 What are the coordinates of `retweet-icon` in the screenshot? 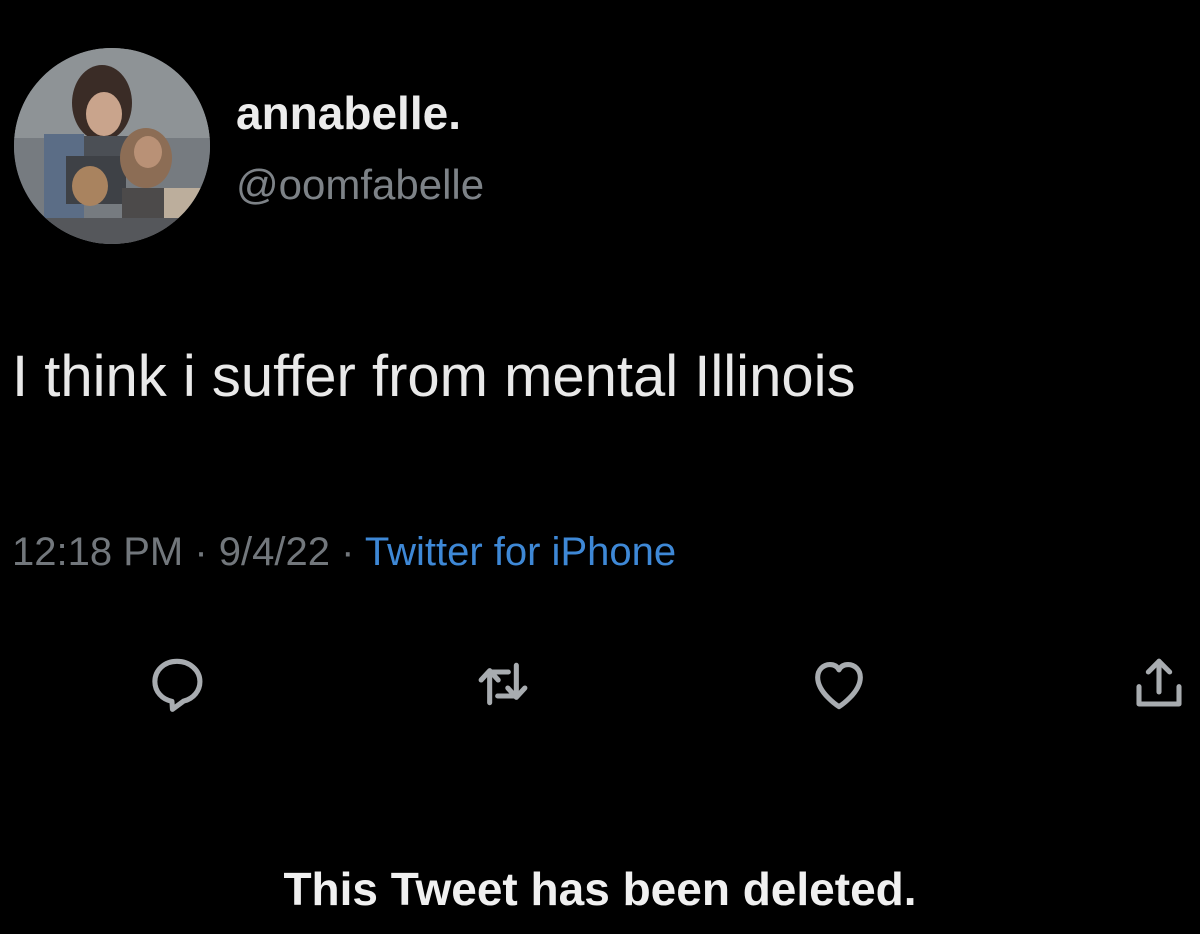 It's located at (503, 684).